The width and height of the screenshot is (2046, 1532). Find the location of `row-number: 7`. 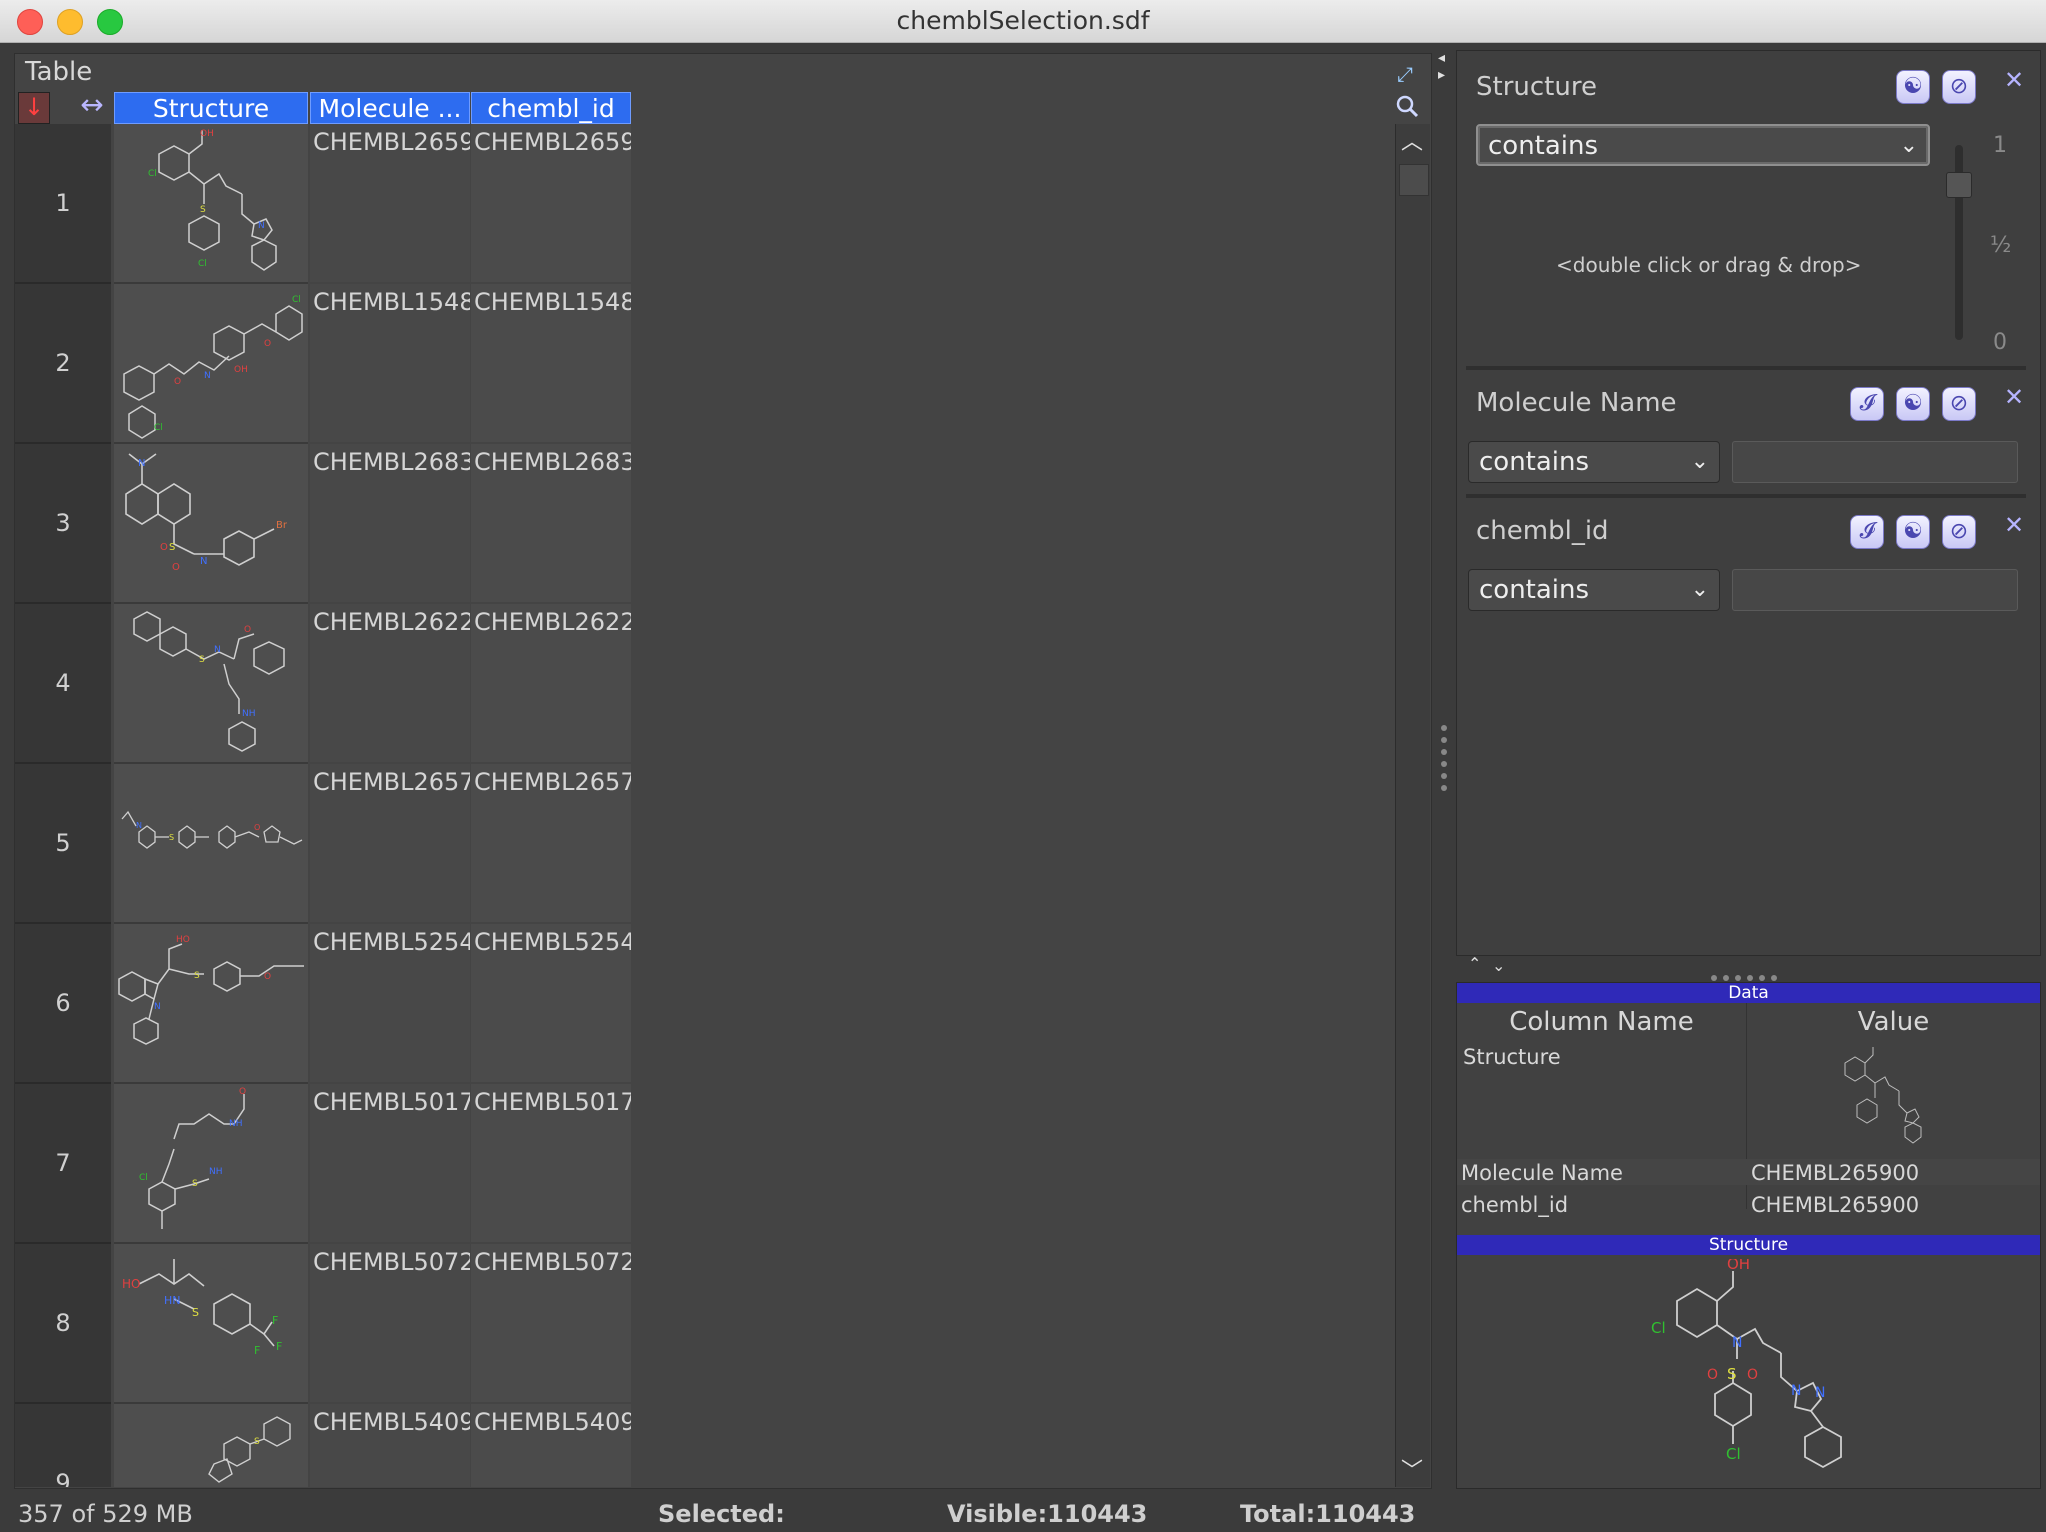

row-number: 7 is located at coordinates (63, 1164).